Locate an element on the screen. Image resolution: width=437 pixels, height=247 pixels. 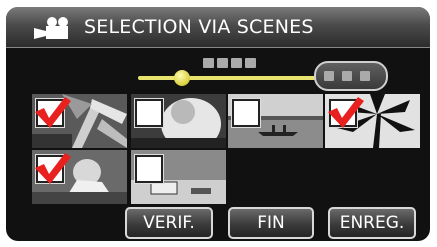
video-camera-icon is located at coordinates (51, 28).